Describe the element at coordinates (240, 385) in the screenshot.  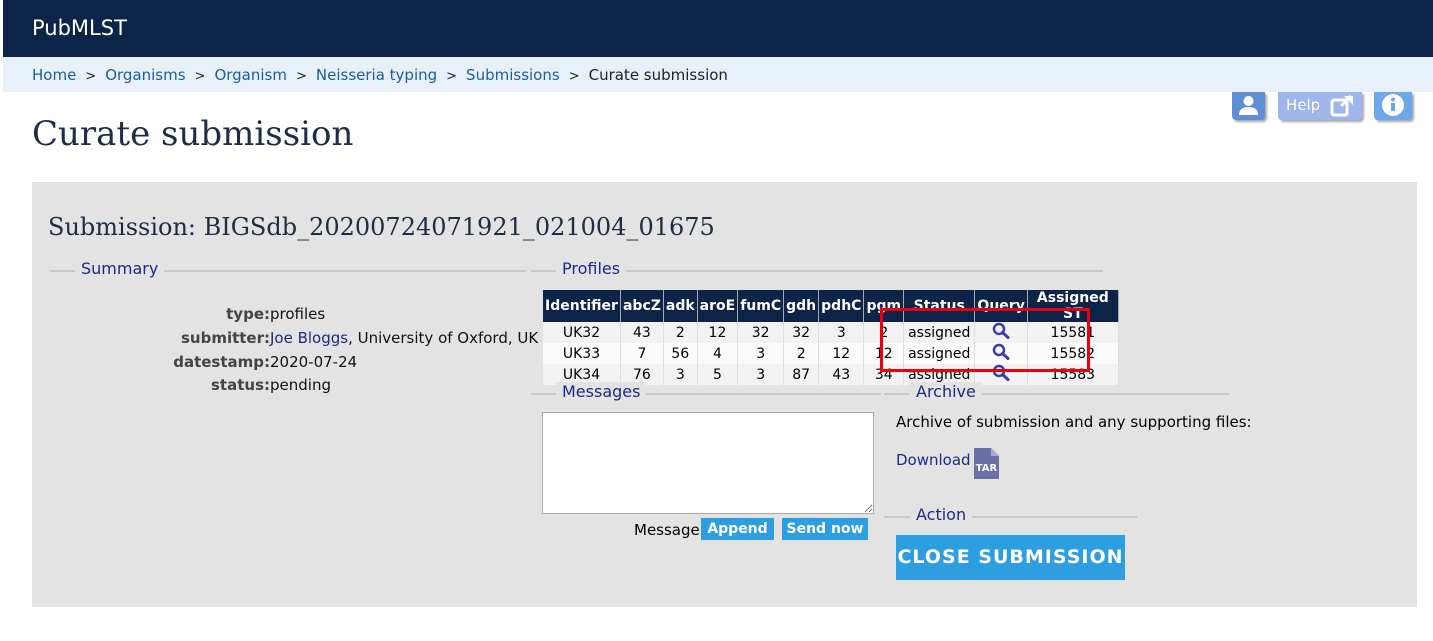
I see `summary-key: status:` at that location.